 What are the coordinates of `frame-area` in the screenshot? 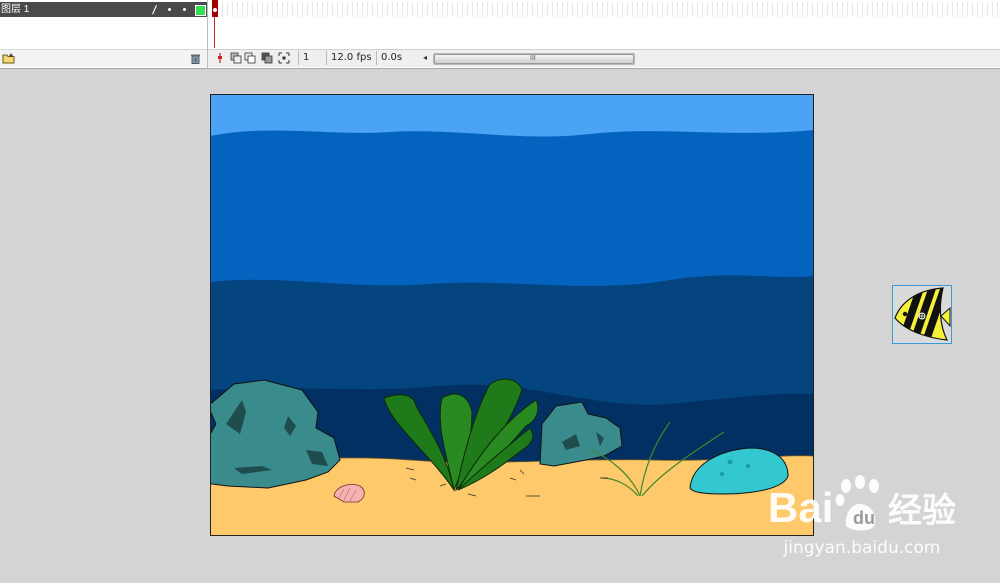 It's located at (604, 24).